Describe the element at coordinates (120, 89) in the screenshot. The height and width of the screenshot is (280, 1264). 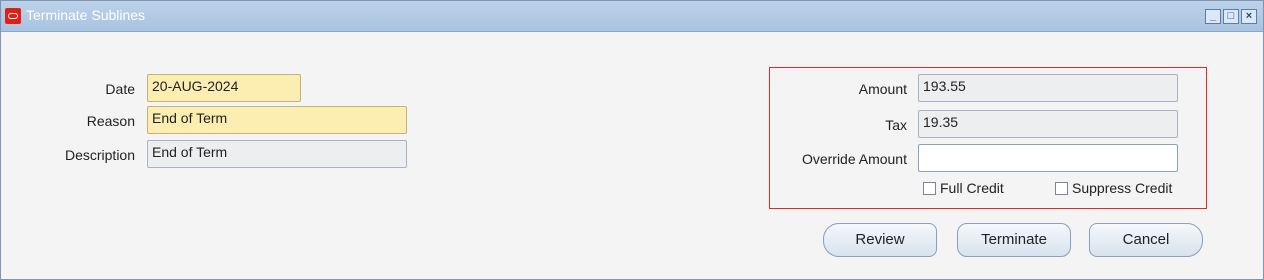
I see `date-label: Date` at that location.